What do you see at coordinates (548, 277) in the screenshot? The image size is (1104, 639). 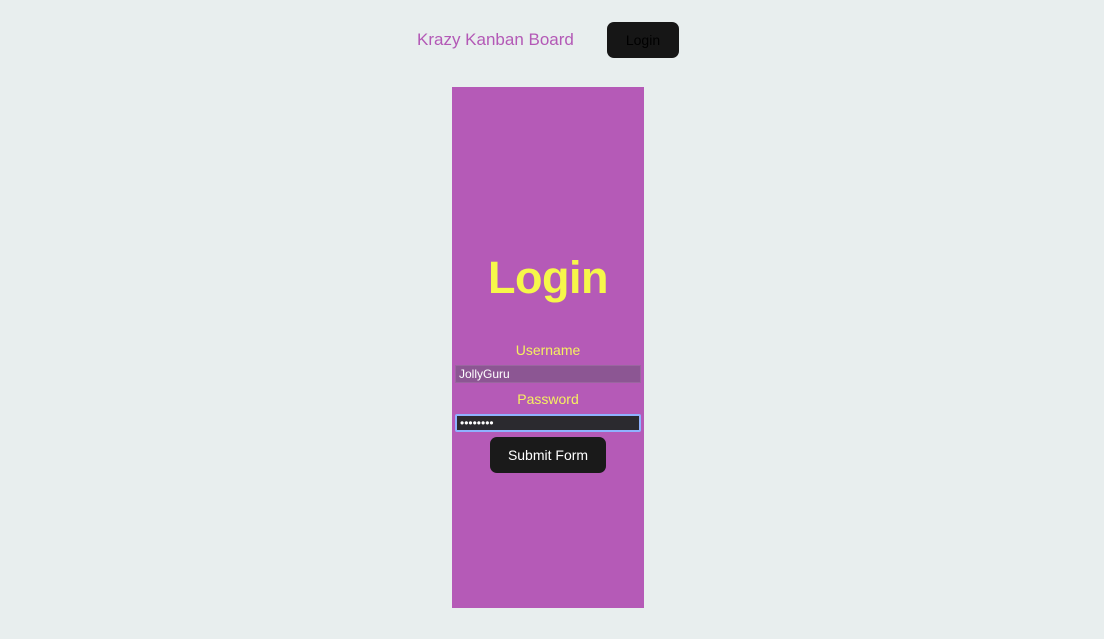 I see `login-heading: Login` at bounding box center [548, 277].